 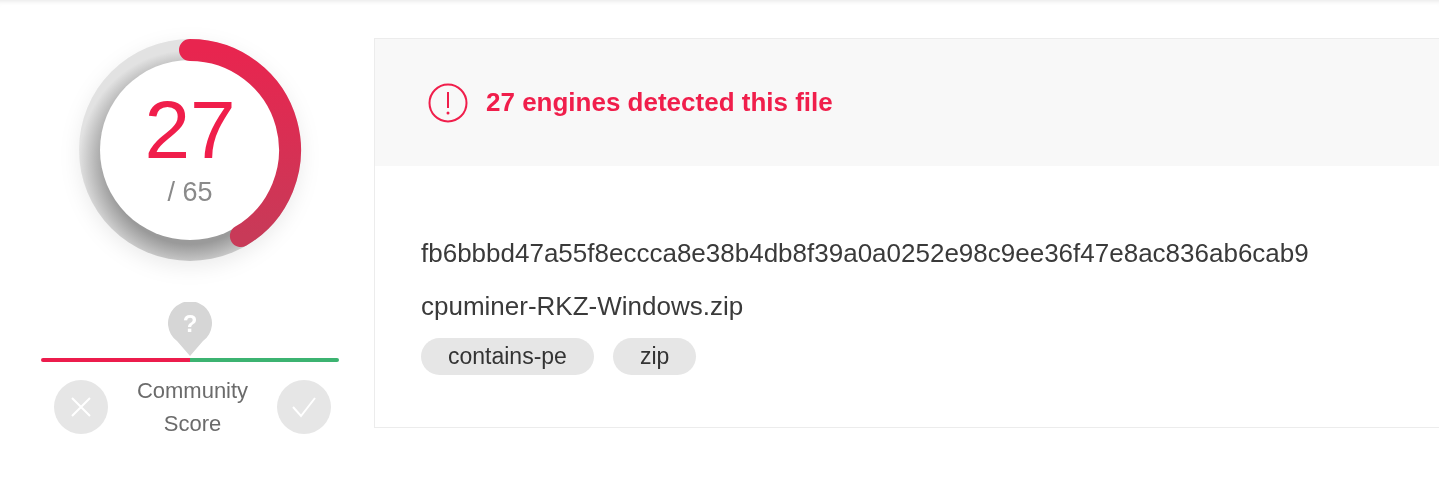 I want to click on file-name: cpuminer-RKZ-Windows.zip, so click(x=582, y=306).